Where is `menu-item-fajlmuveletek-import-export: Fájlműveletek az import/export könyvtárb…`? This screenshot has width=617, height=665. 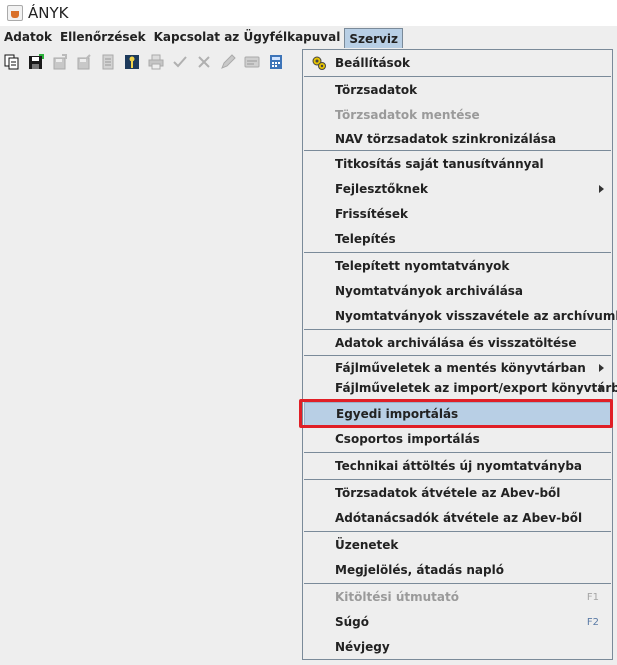
menu-item-fajlmuveletek-import-export: Fájlműveletek az import/export könyvtárb… is located at coordinates (460, 388).